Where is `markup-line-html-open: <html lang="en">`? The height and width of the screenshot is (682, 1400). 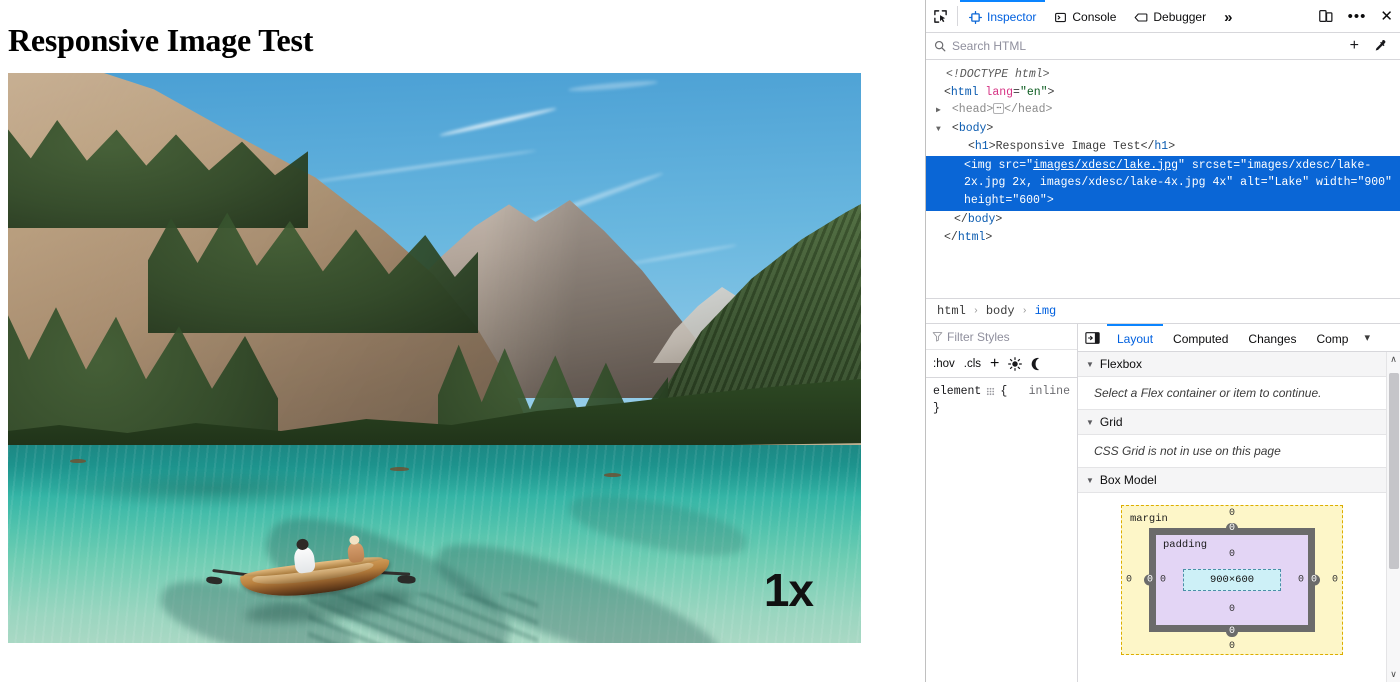
markup-line-html-open: <html lang="en"> is located at coordinates (1163, 93).